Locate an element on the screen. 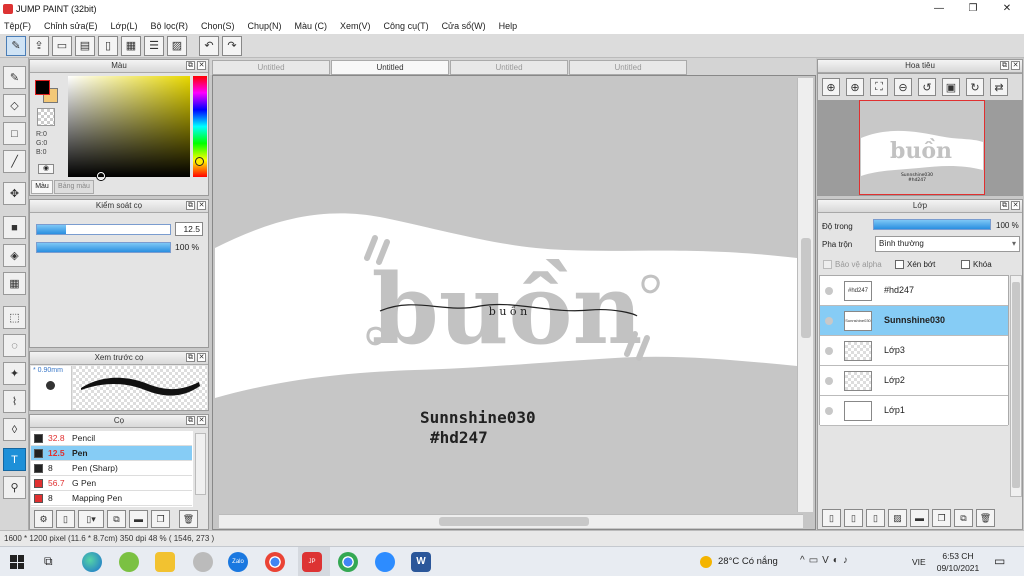 This screenshot has height=576, width=1024. saturation-value-picker is located at coordinates (129, 126).